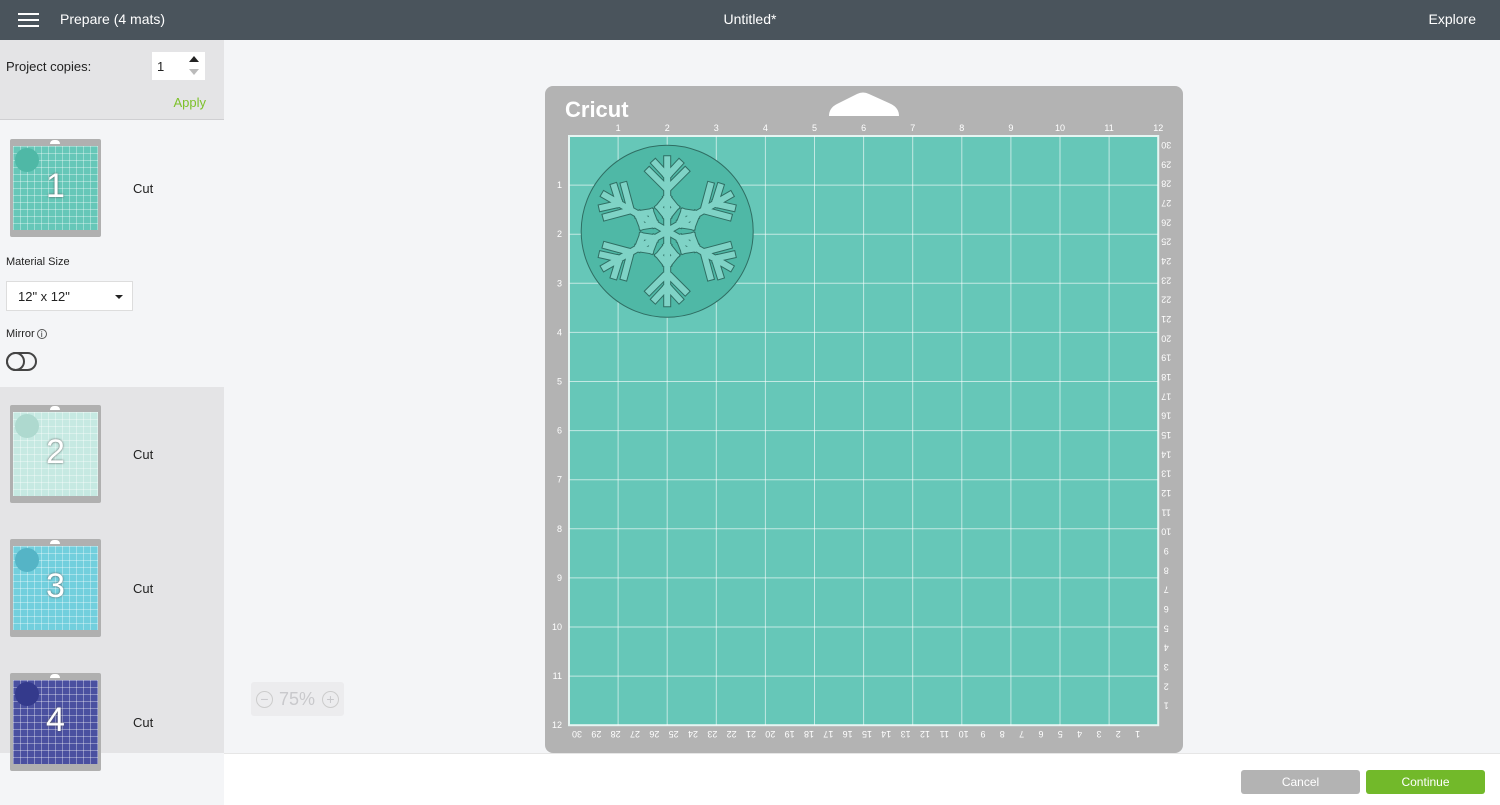  I want to click on page-title: Prepare (4 mats), so click(113, 19).